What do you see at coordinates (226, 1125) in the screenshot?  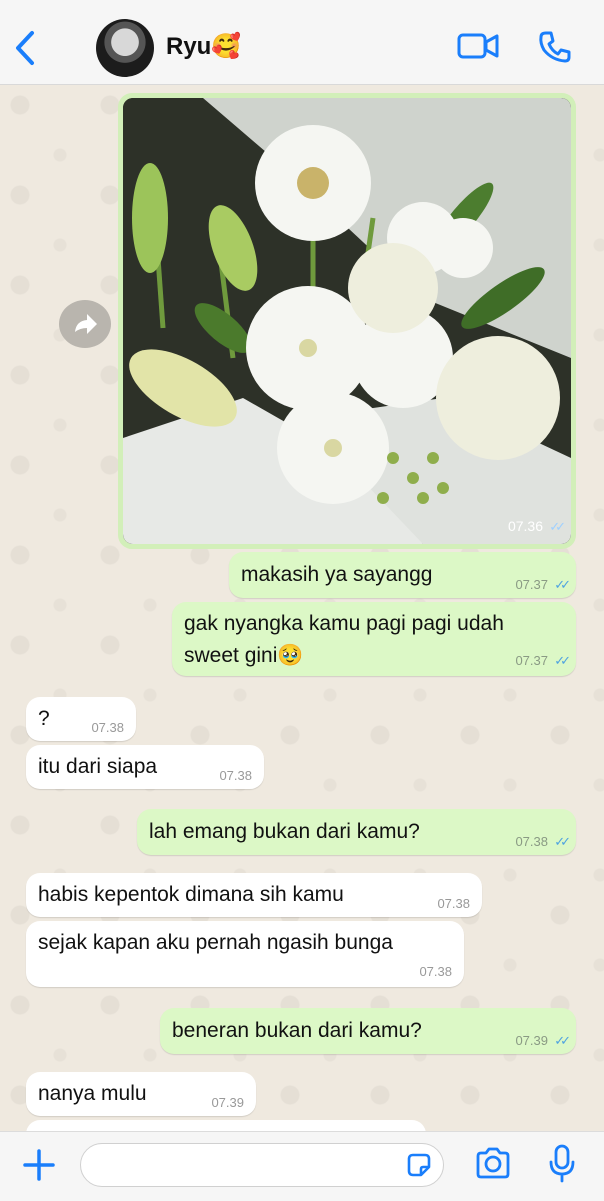 I see `message-bubble-incoming-partial` at bounding box center [226, 1125].